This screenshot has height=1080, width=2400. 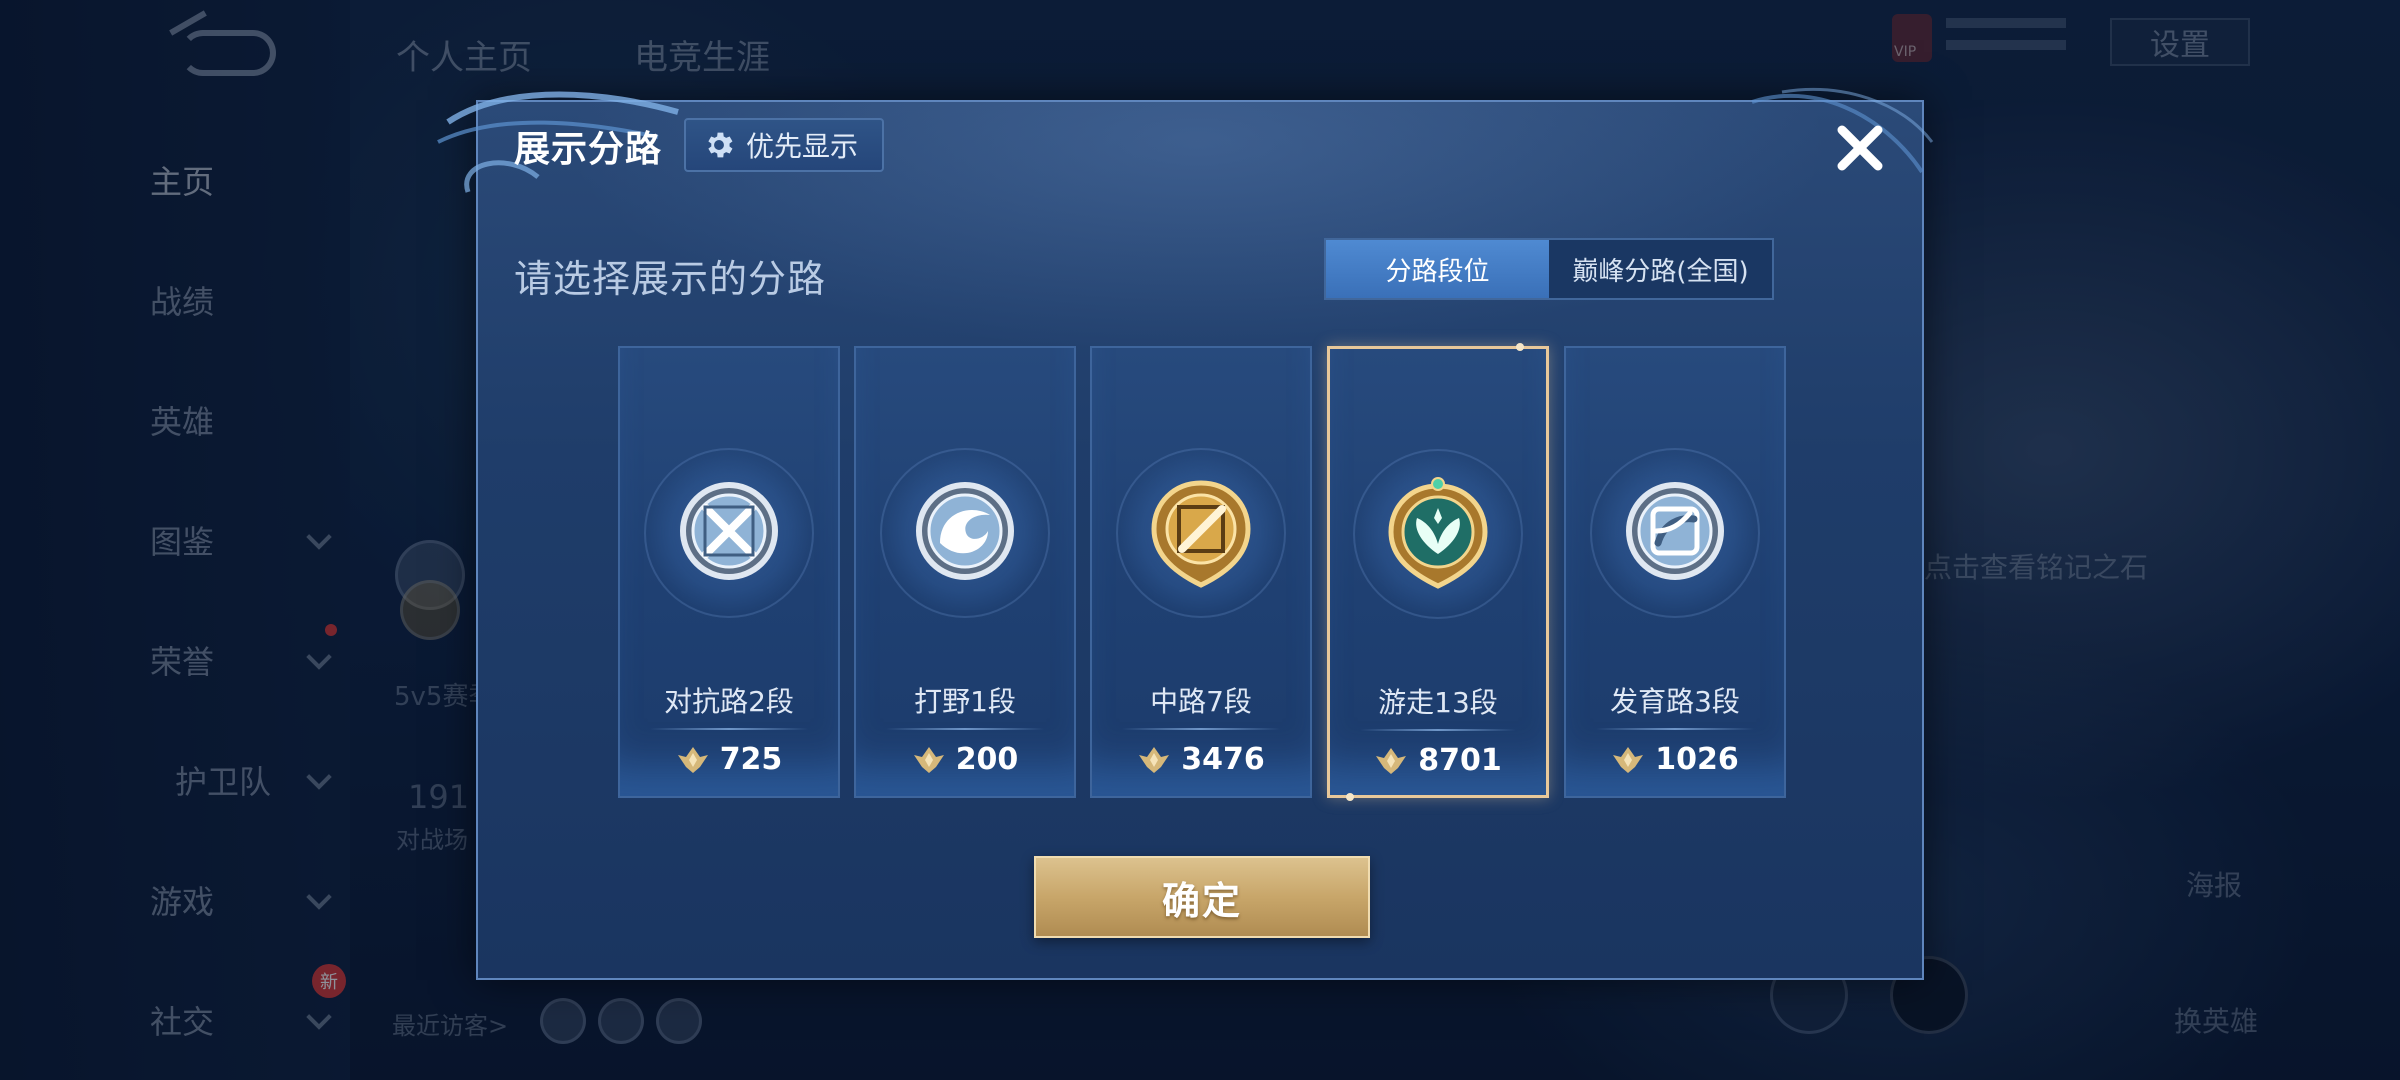 I want to click on lane-score-value: 8701, so click(x=1460, y=760).